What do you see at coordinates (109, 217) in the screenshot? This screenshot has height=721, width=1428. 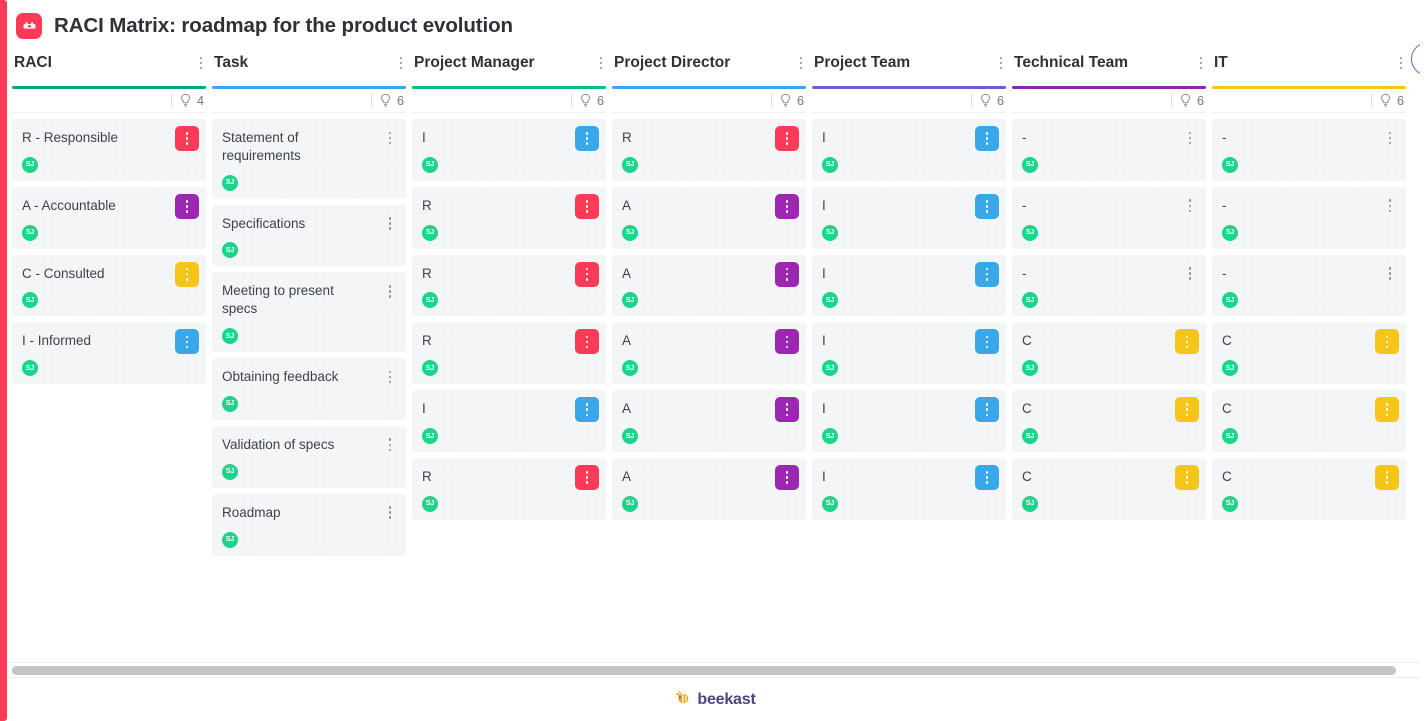 I see `board-card: A - Accountable SJ` at bounding box center [109, 217].